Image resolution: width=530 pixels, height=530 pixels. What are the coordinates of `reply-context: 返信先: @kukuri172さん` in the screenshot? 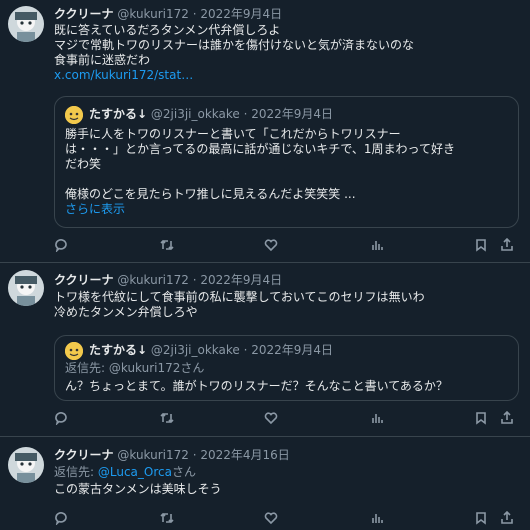 It's located at (287, 368).